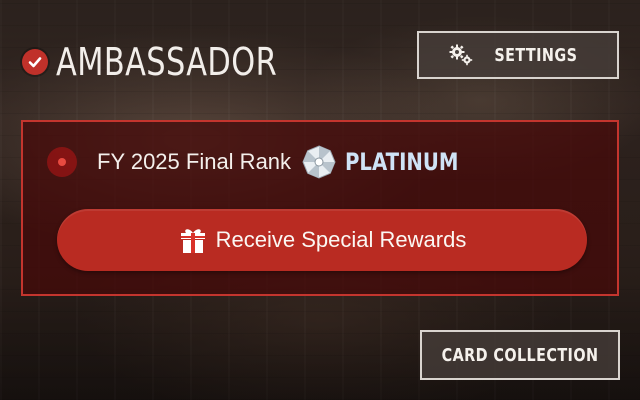 The image size is (640, 400). What do you see at coordinates (402, 162) in the screenshot?
I see `rank-value: PLATINUM` at bounding box center [402, 162].